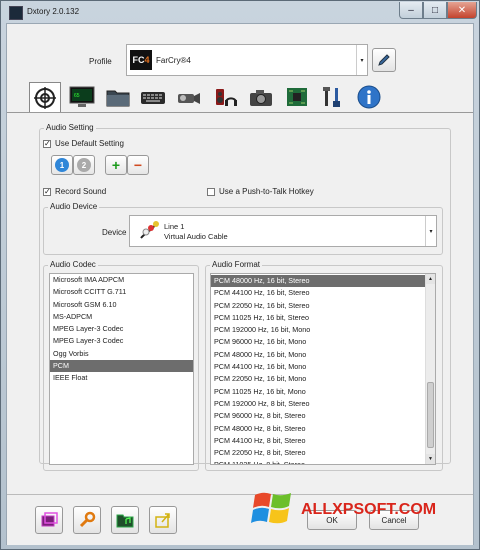  What do you see at coordinates (318, 429) in the screenshot?
I see `format-list-item: PCM 48000 Hz, 8 bit, Stereo` at bounding box center [318, 429].